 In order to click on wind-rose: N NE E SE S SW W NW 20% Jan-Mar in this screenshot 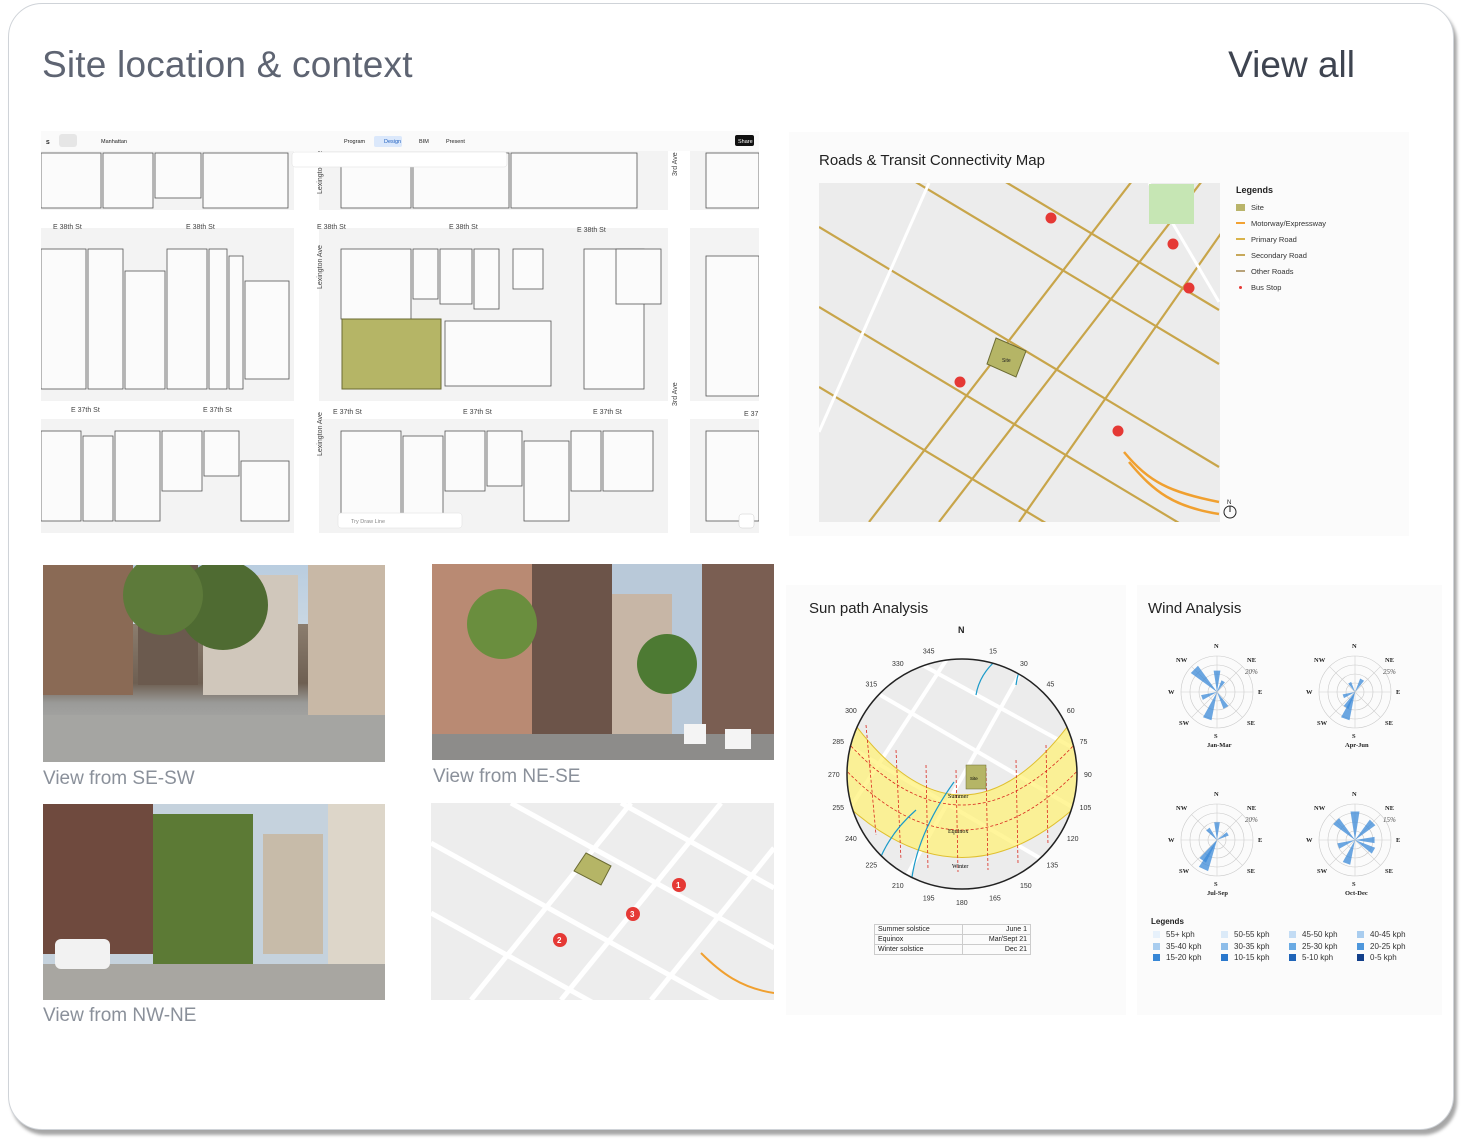, I will do `click(1215, 696)`.